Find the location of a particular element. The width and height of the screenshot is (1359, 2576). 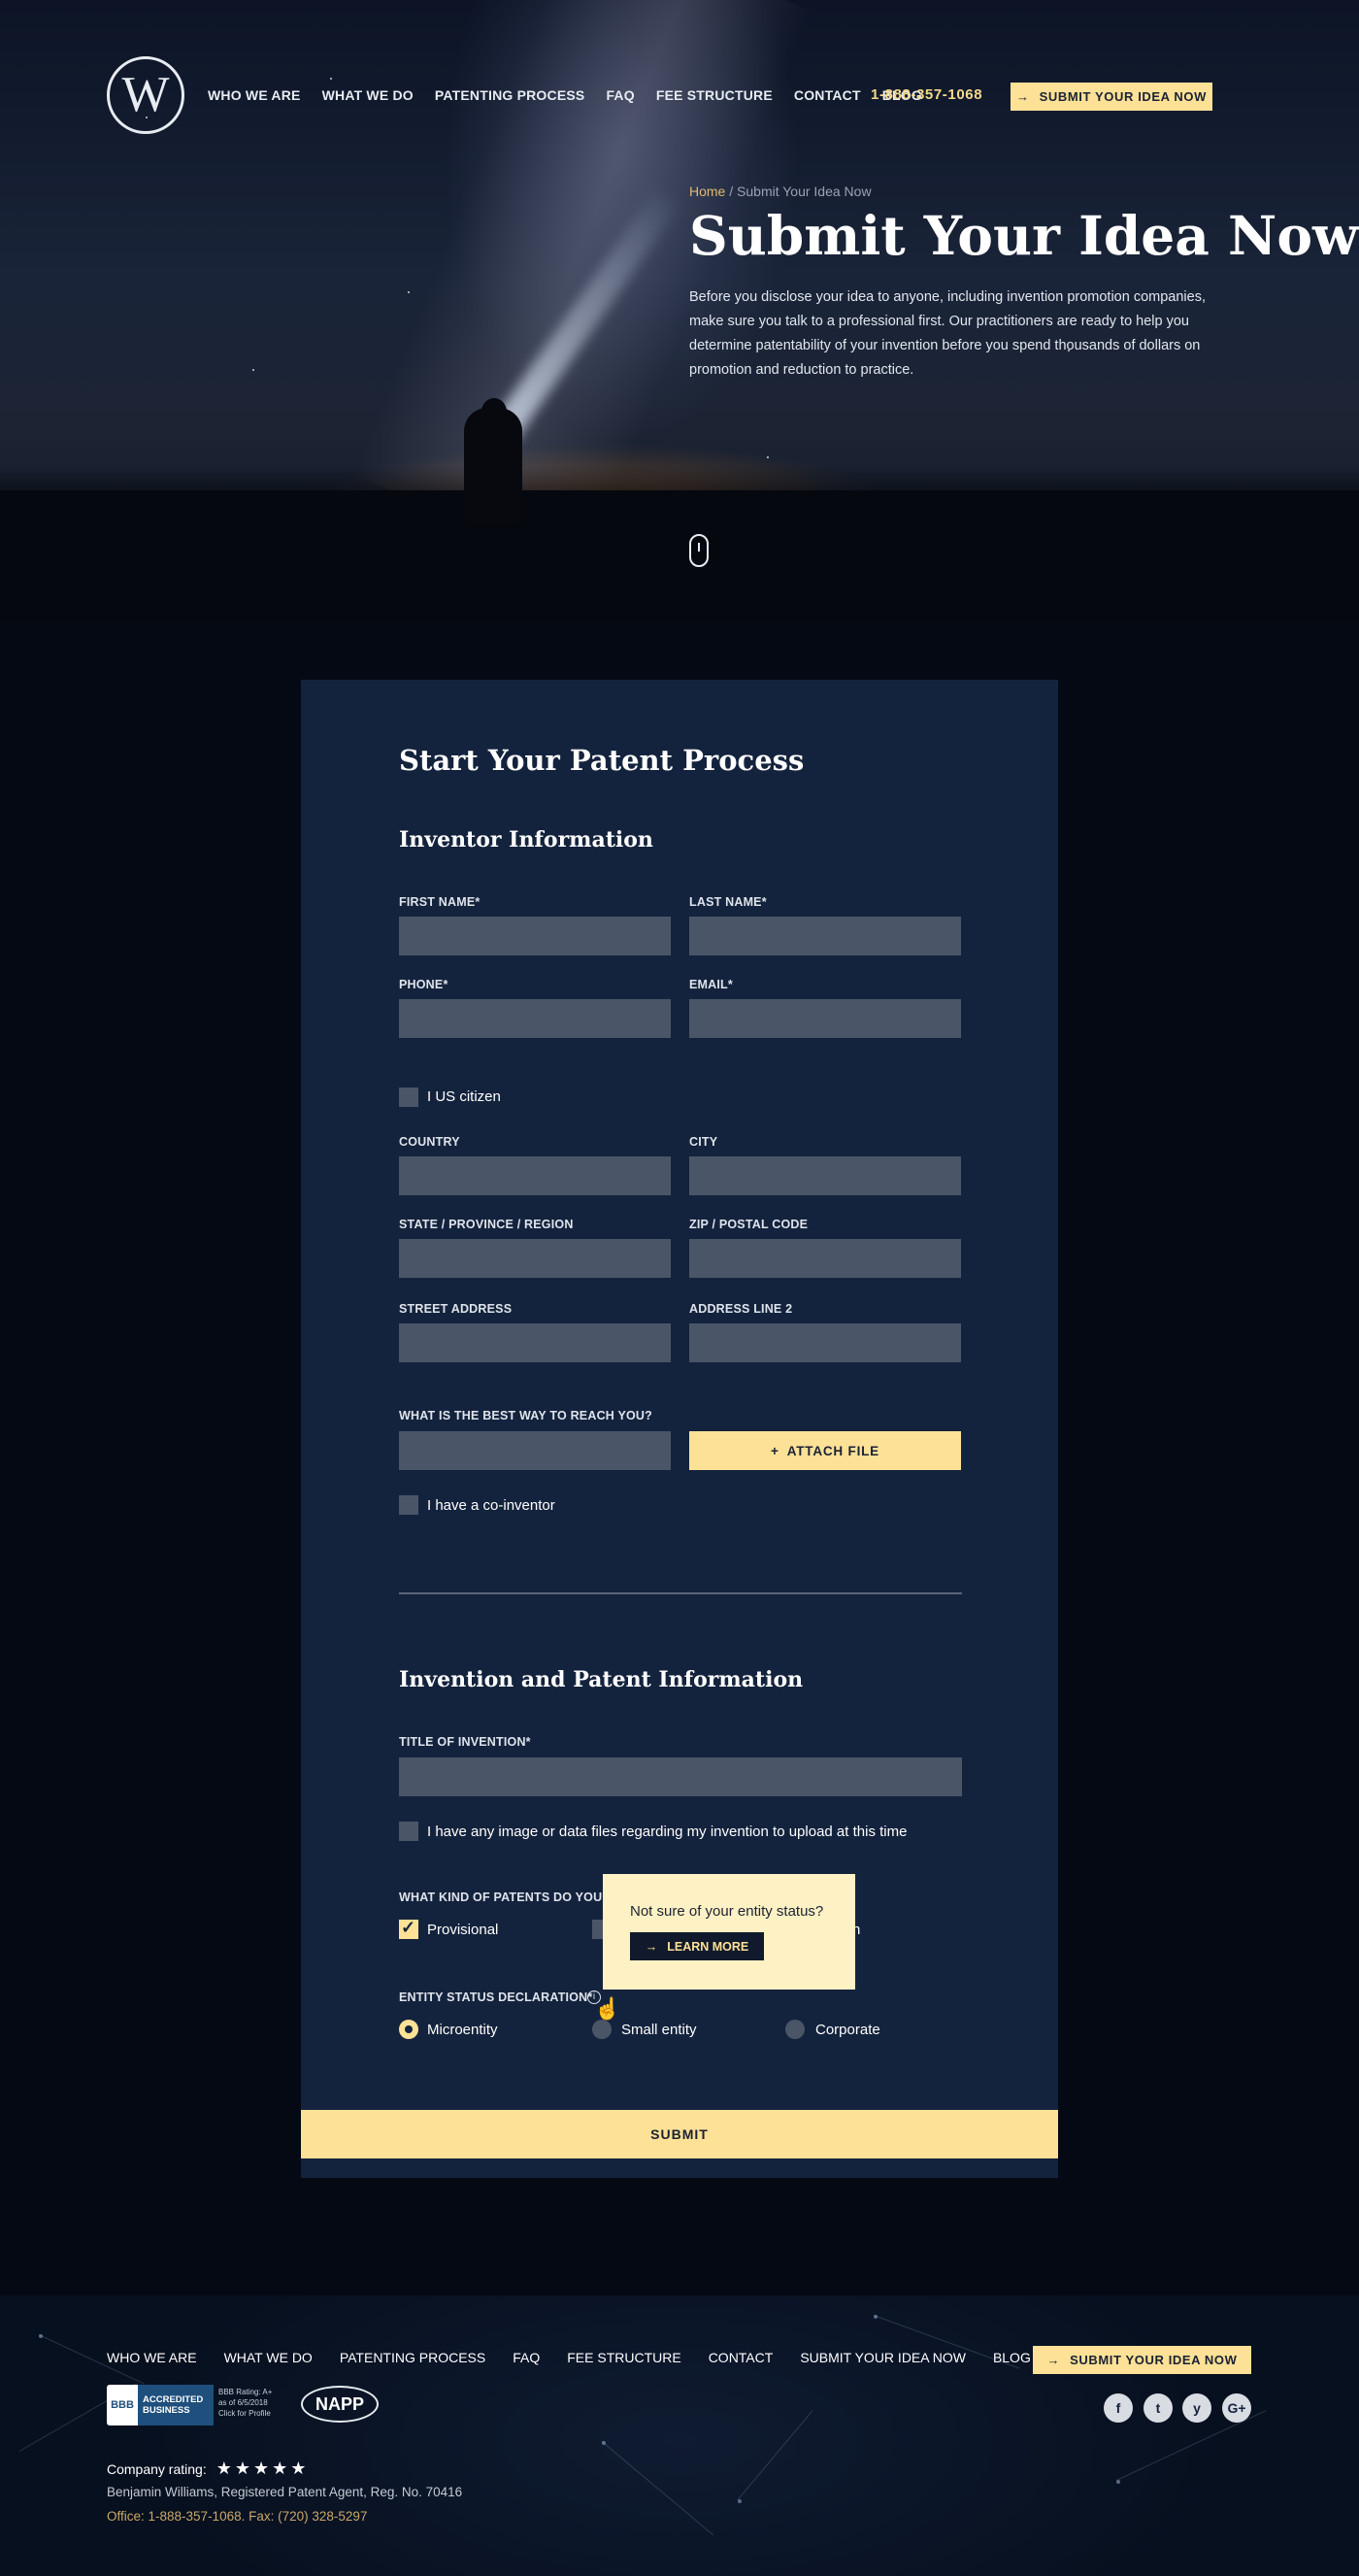

footer-nav-who-we-are: WHO WE ARE is located at coordinates (152, 2357).